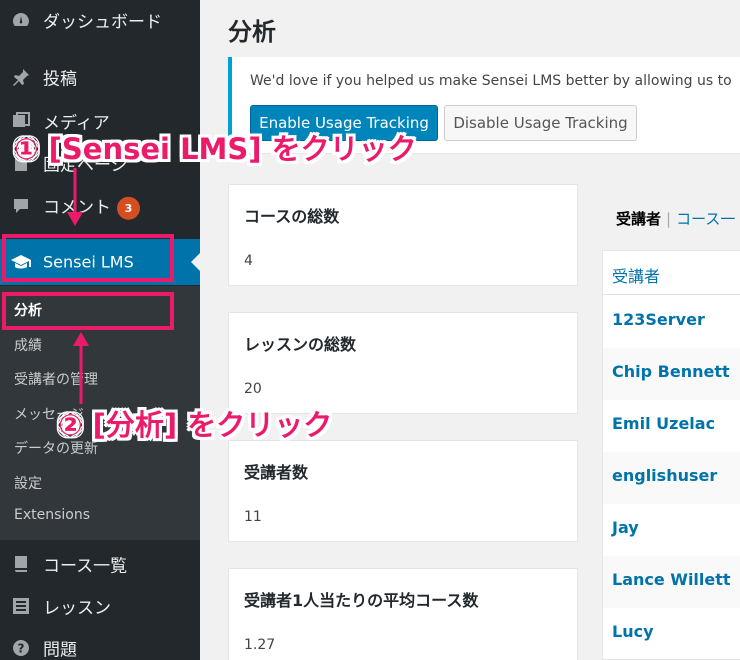 The width and height of the screenshot is (740, 660). I want to click on table-row: Chip Bennett, so click(671, 374).